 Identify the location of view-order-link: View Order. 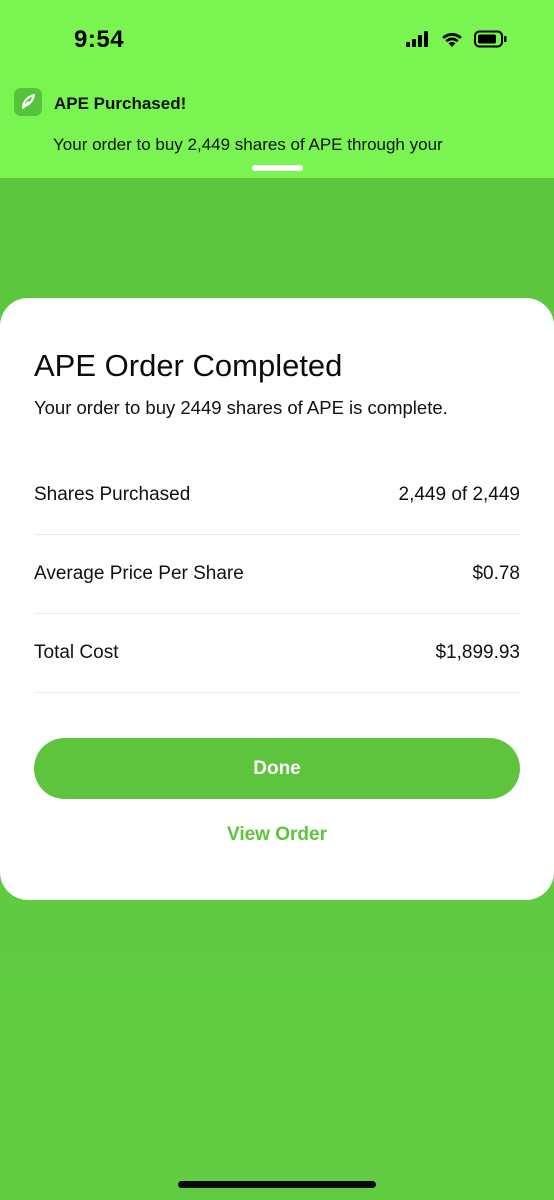
(277, 835).